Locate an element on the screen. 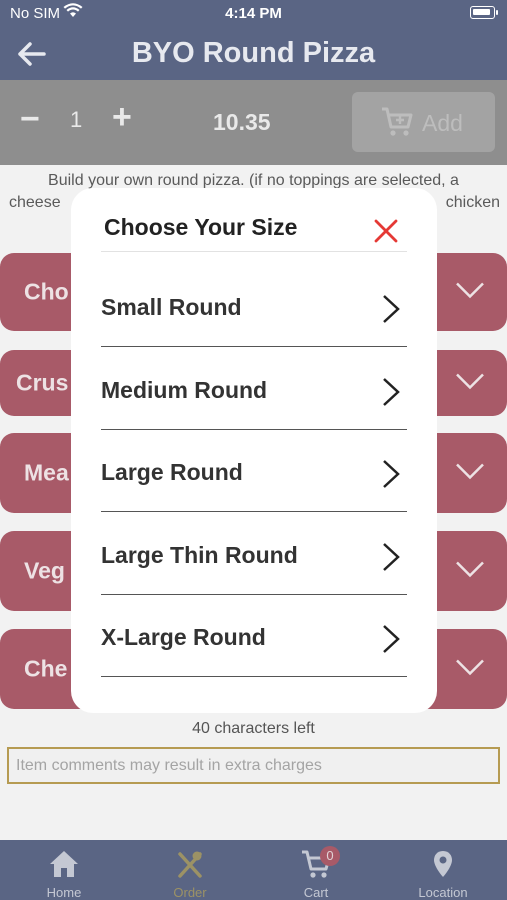 The width and height of the screenshot is (507, 900). size-option-label: Small Round is located at coordinates (171, 307).